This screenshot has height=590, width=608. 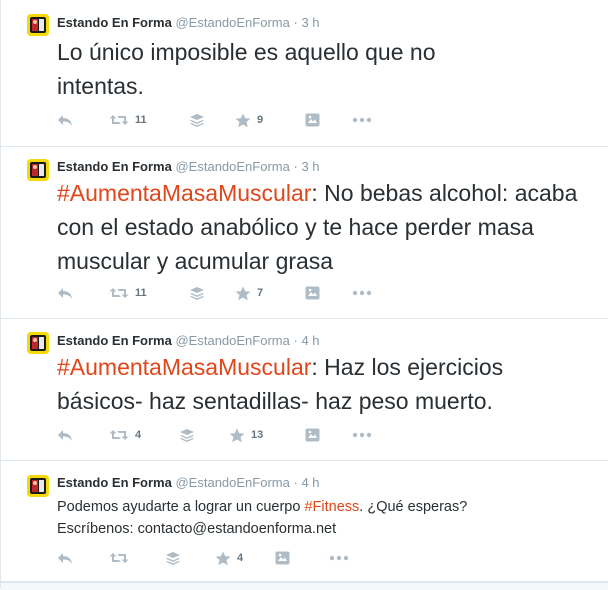 I want to click on favorite-button: 13, so click(x=246, y=435).